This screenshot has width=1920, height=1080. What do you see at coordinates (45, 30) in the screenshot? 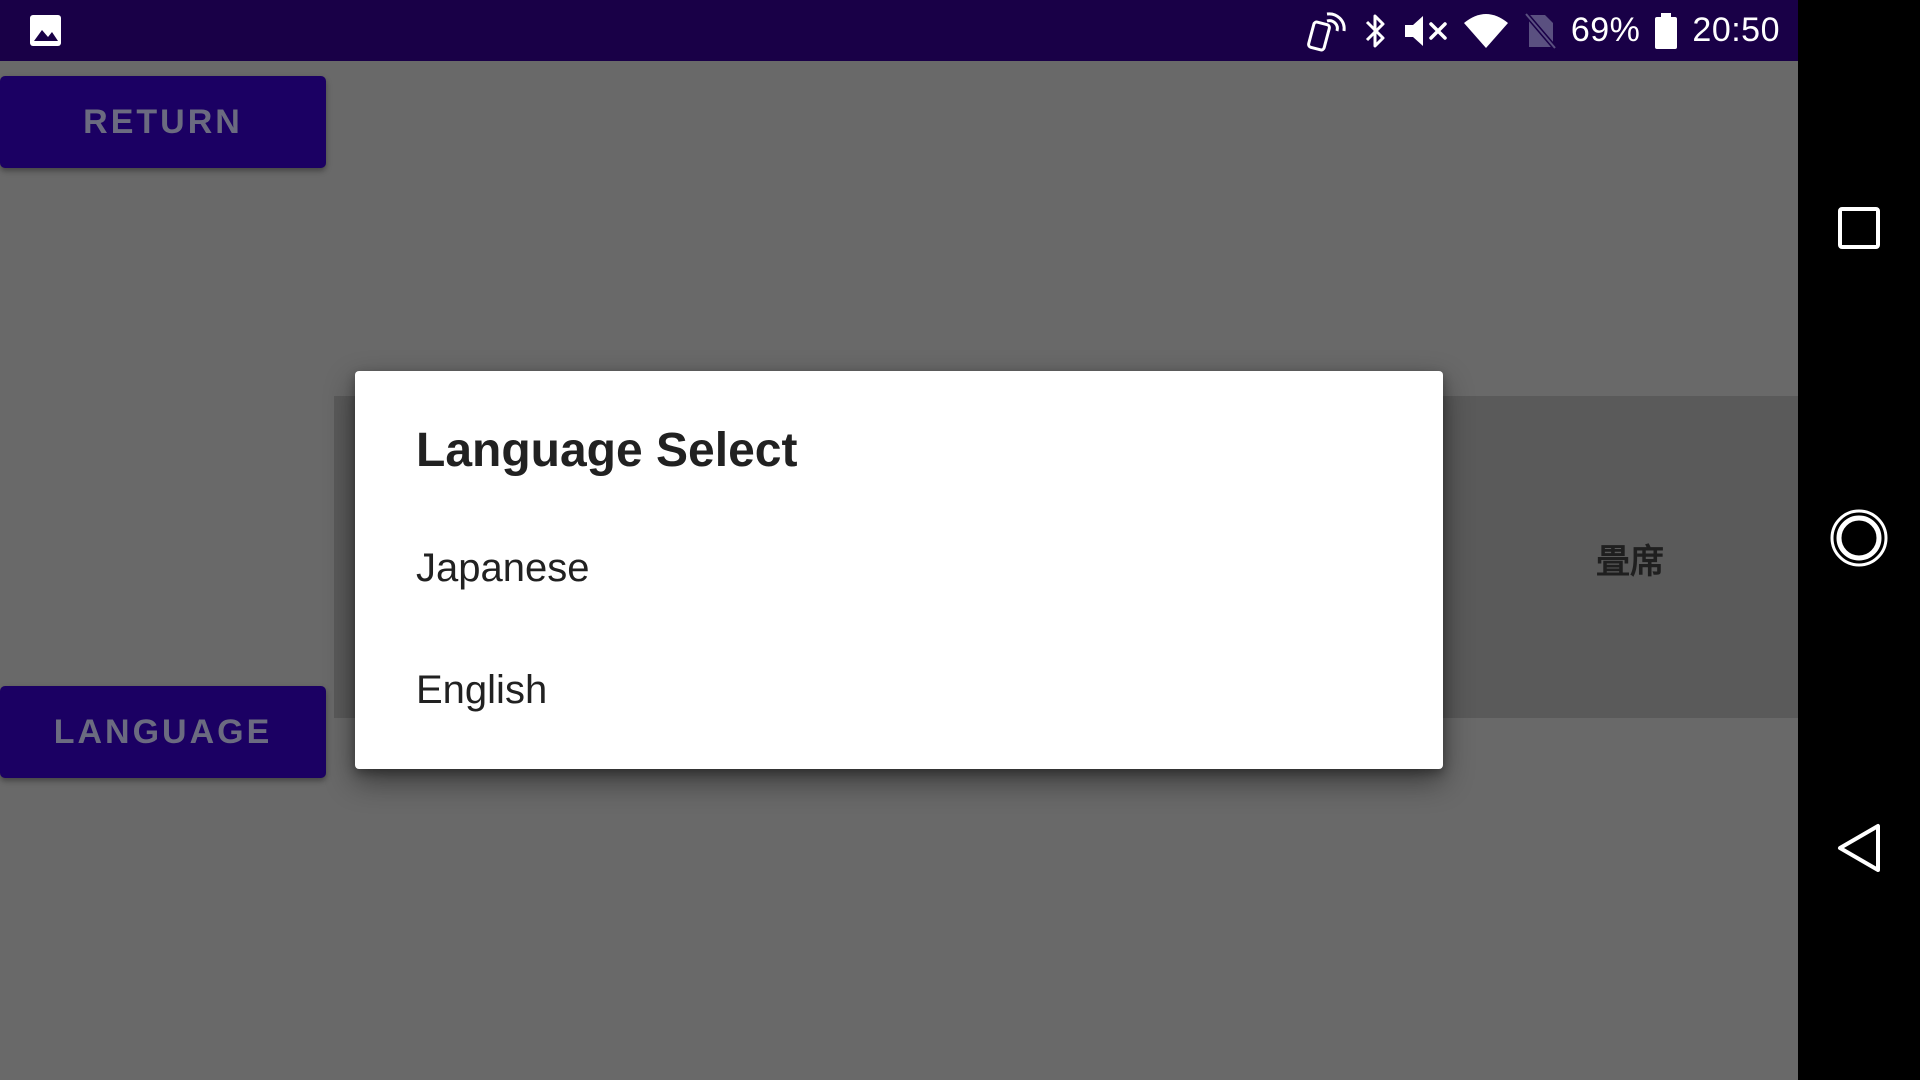
I see `gallery-icon` at bounding box center [45, 30].